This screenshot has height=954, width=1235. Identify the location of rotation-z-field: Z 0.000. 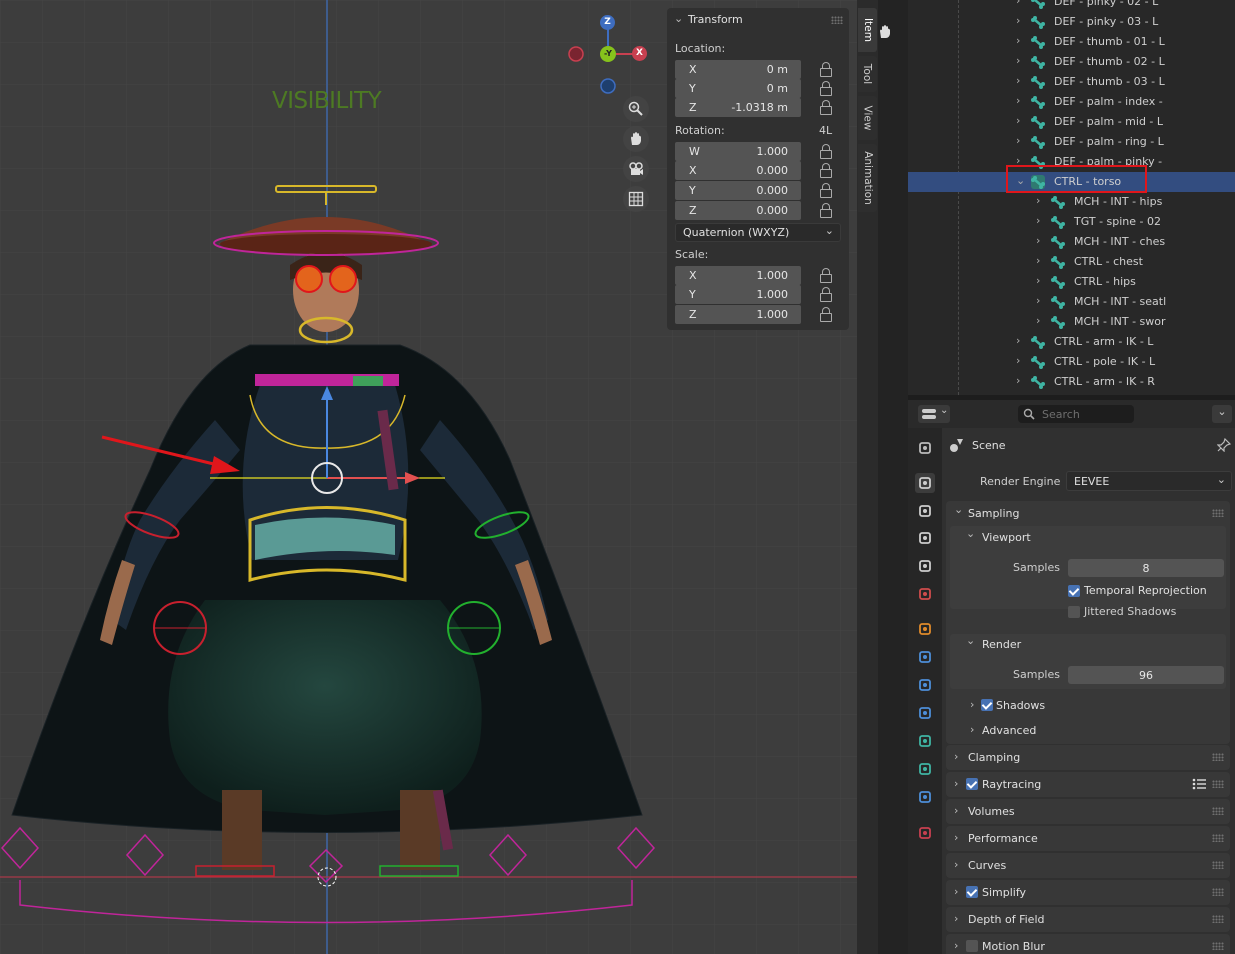
(738, 210).